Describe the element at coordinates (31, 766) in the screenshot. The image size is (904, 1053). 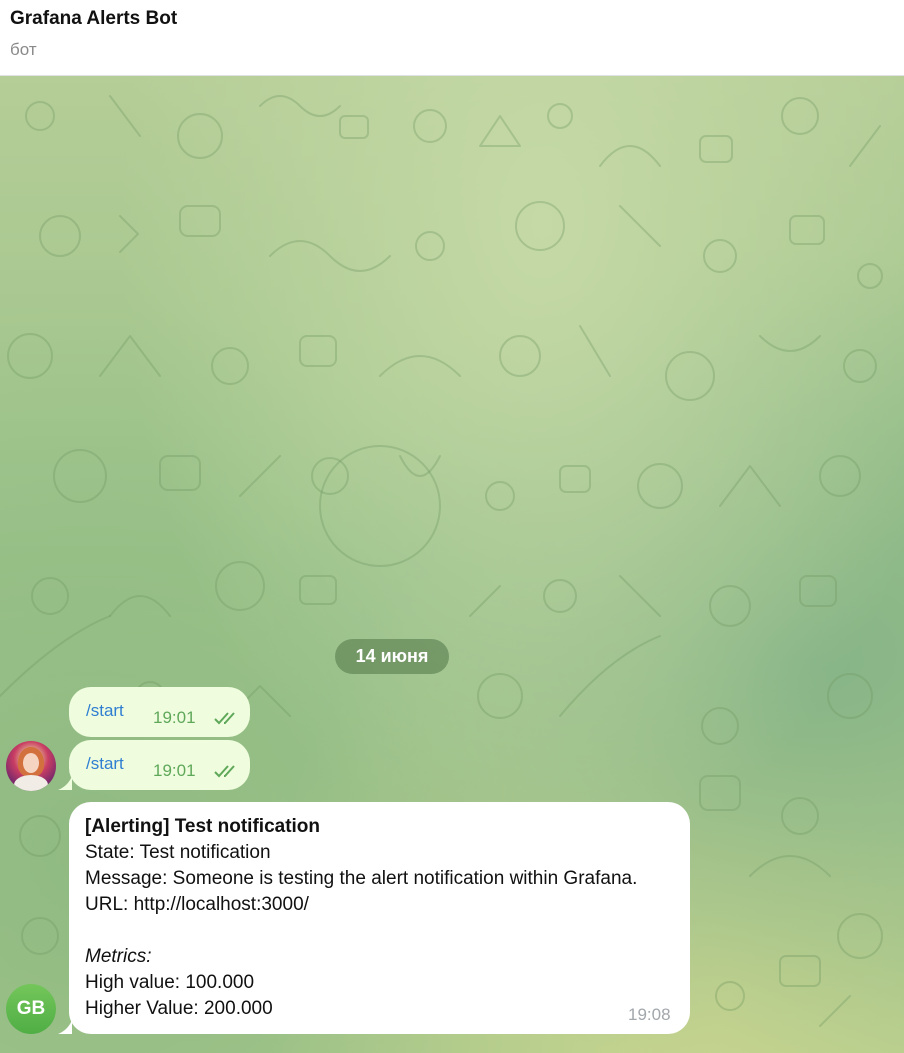
I see `user-avatar` at that location.